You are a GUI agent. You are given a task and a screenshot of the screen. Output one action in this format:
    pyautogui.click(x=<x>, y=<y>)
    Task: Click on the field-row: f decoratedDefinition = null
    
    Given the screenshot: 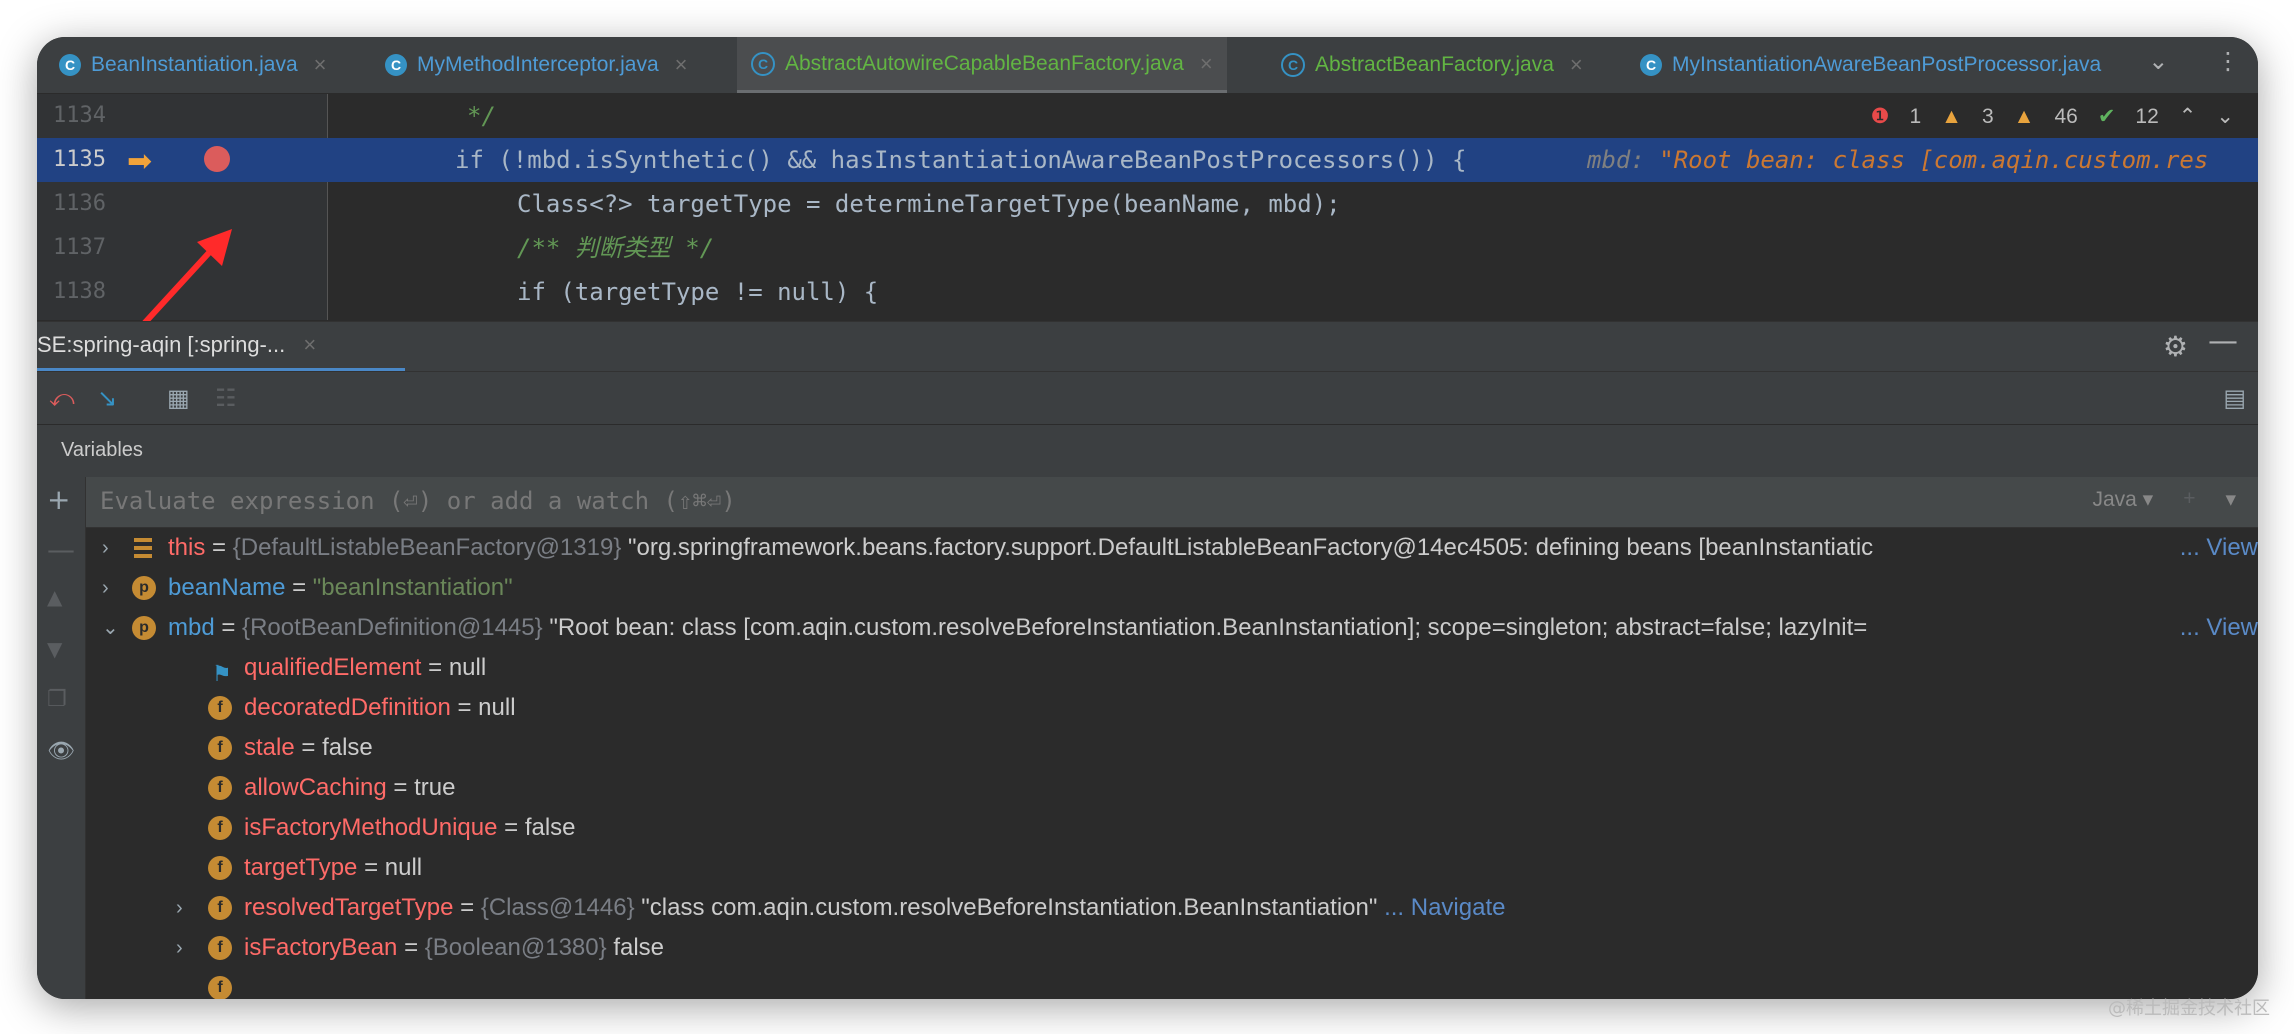 What is the action you would take?
    pyautogui.click(x=1172, y=708)
    